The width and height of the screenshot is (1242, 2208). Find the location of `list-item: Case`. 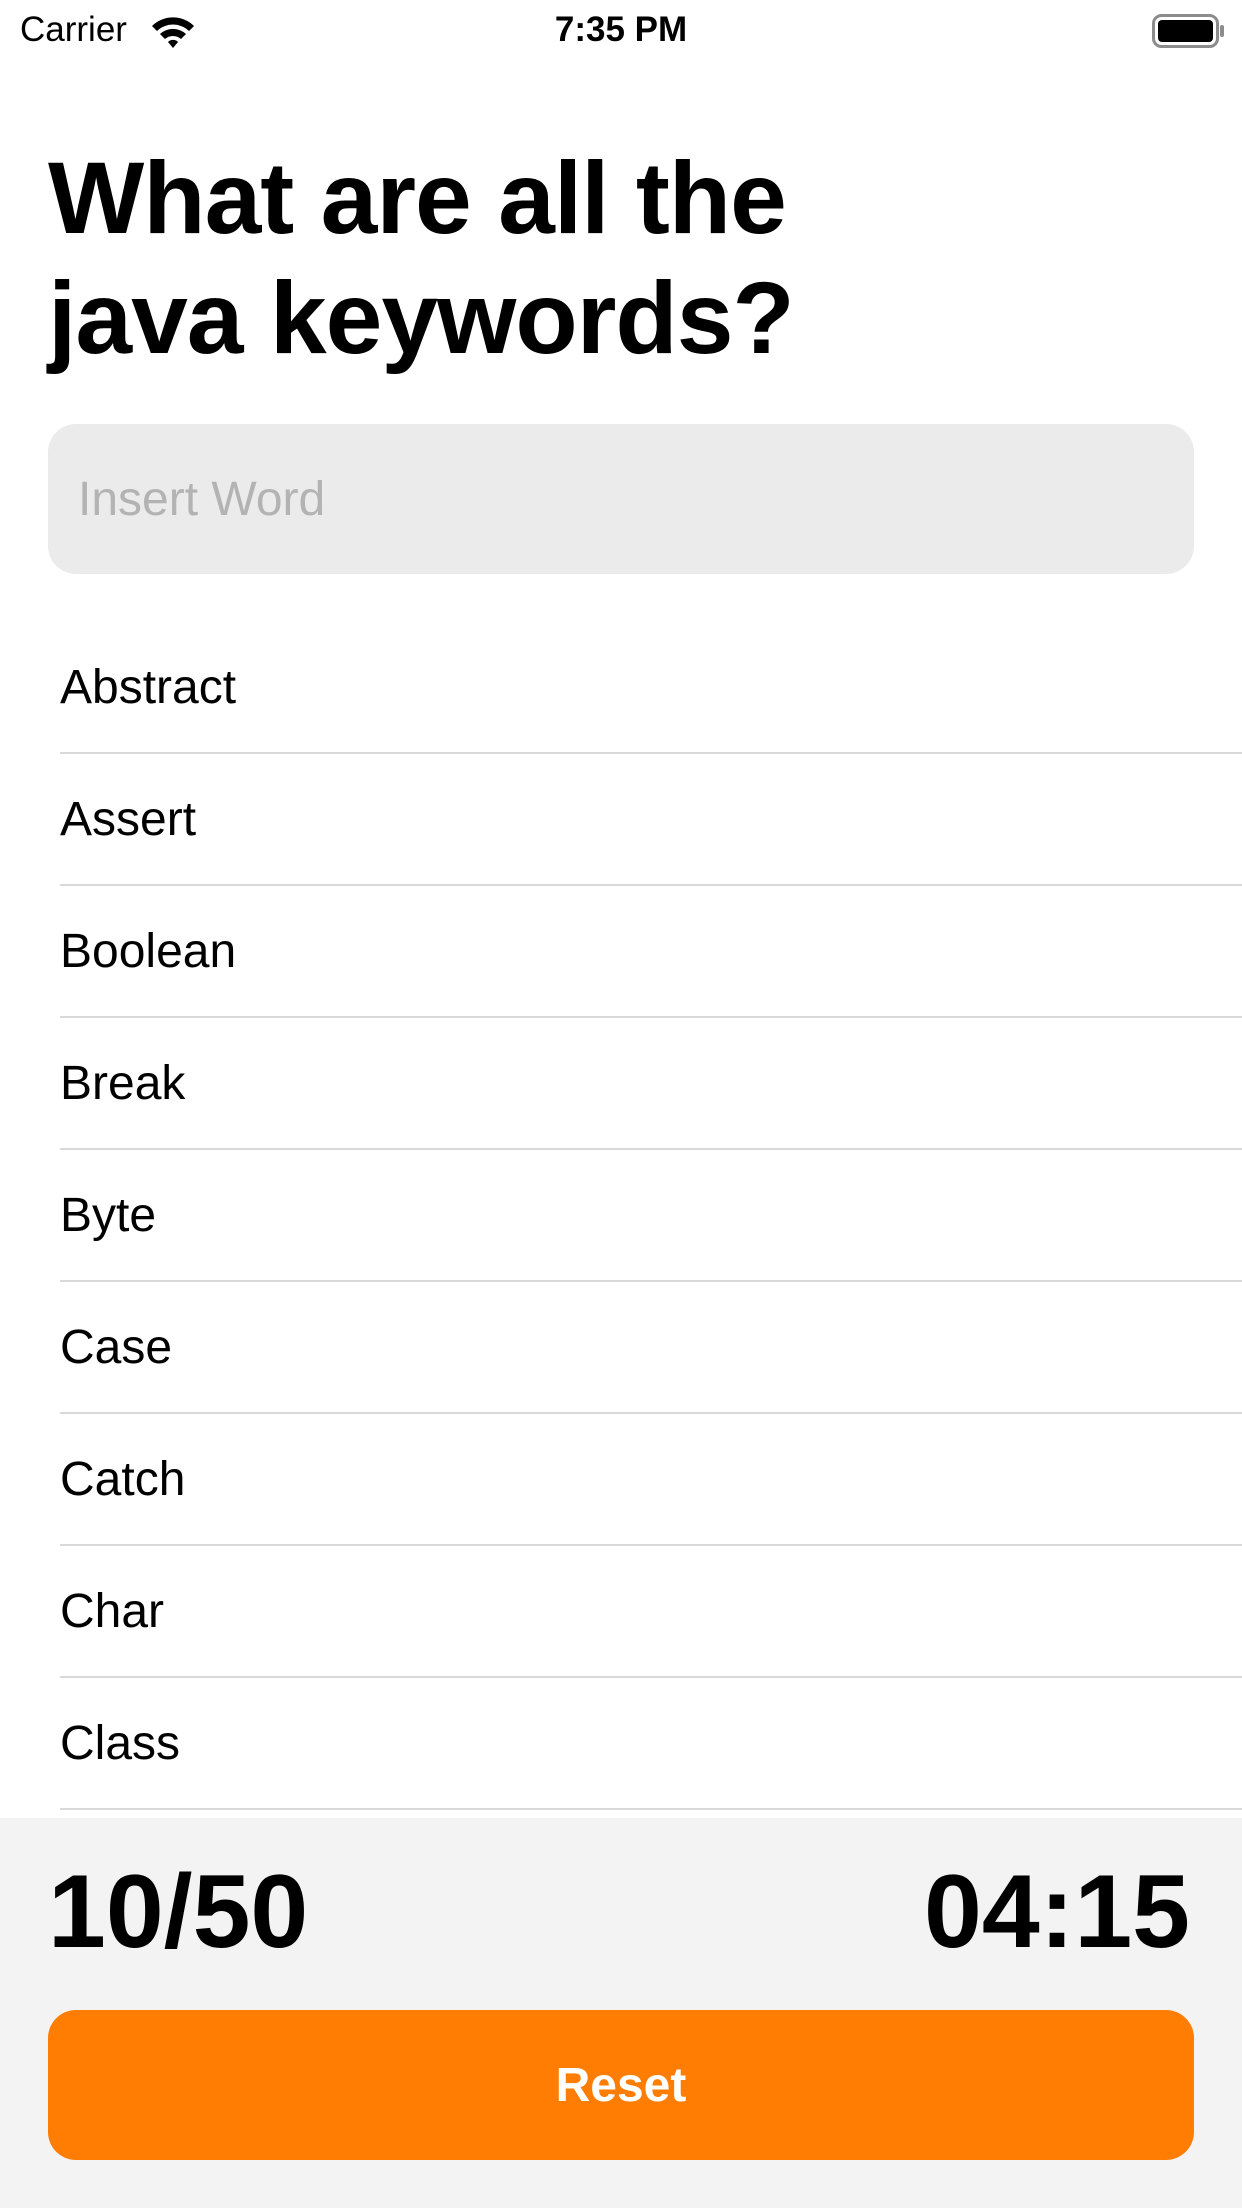

list-item: Case is located at coordinates (651, 1348).